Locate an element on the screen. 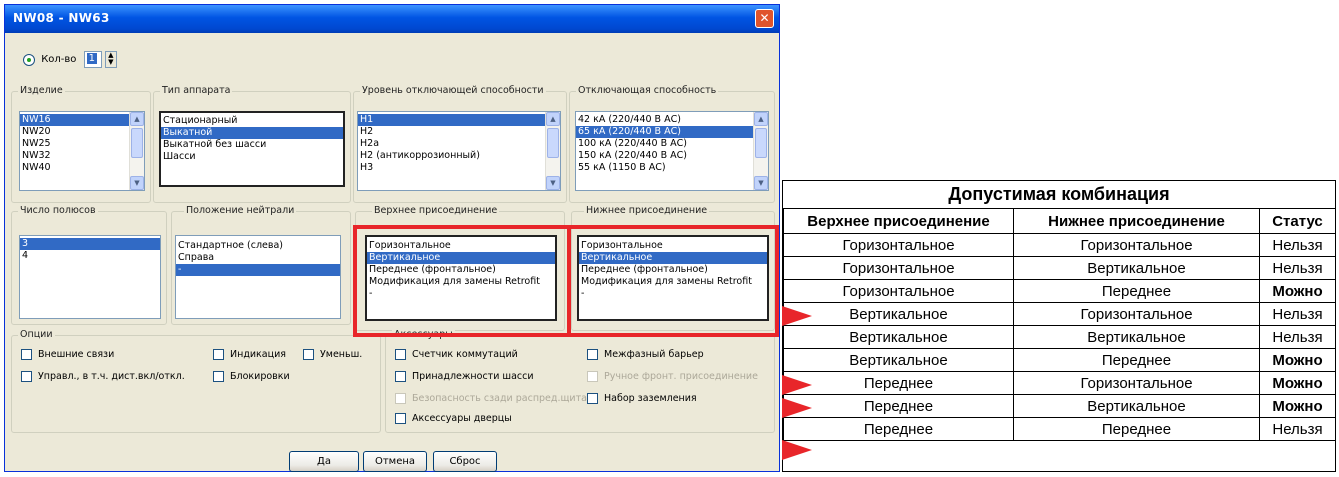 This screenshot has width=1339, height=477. chassis-acc-checkbox: Принадлежности шасси is located at coordinates (464, 376).